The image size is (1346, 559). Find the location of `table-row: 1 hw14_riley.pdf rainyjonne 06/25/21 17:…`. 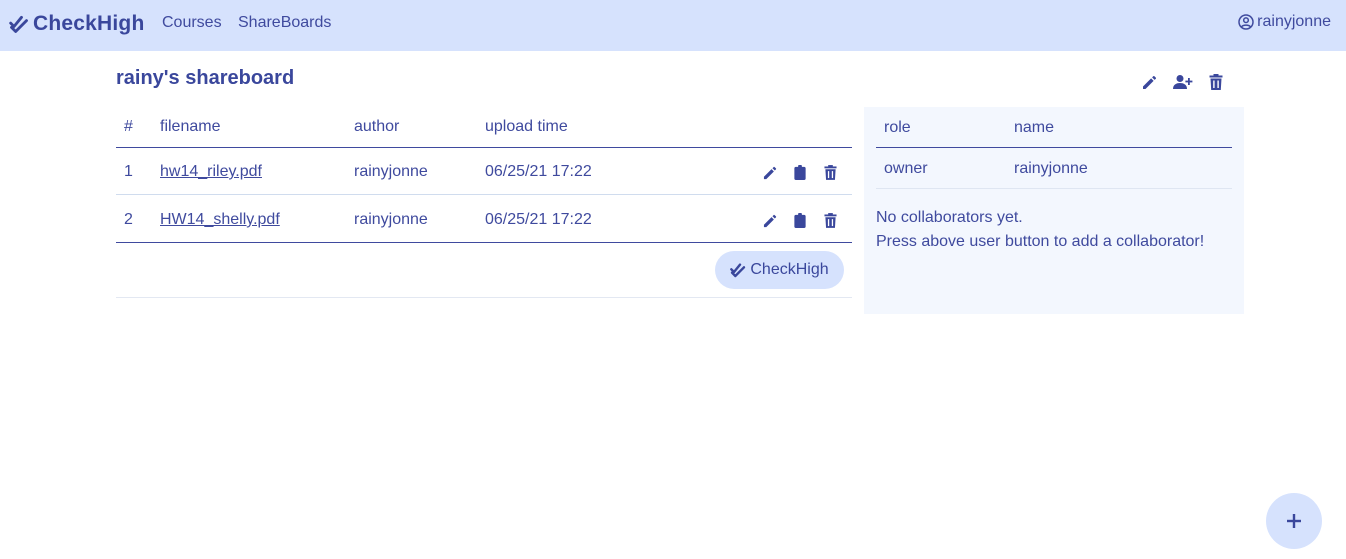

table-row: 1 hw14_riley.pdf rainyjonne 06/25/21 17:… is located at coordinates (484, 171).